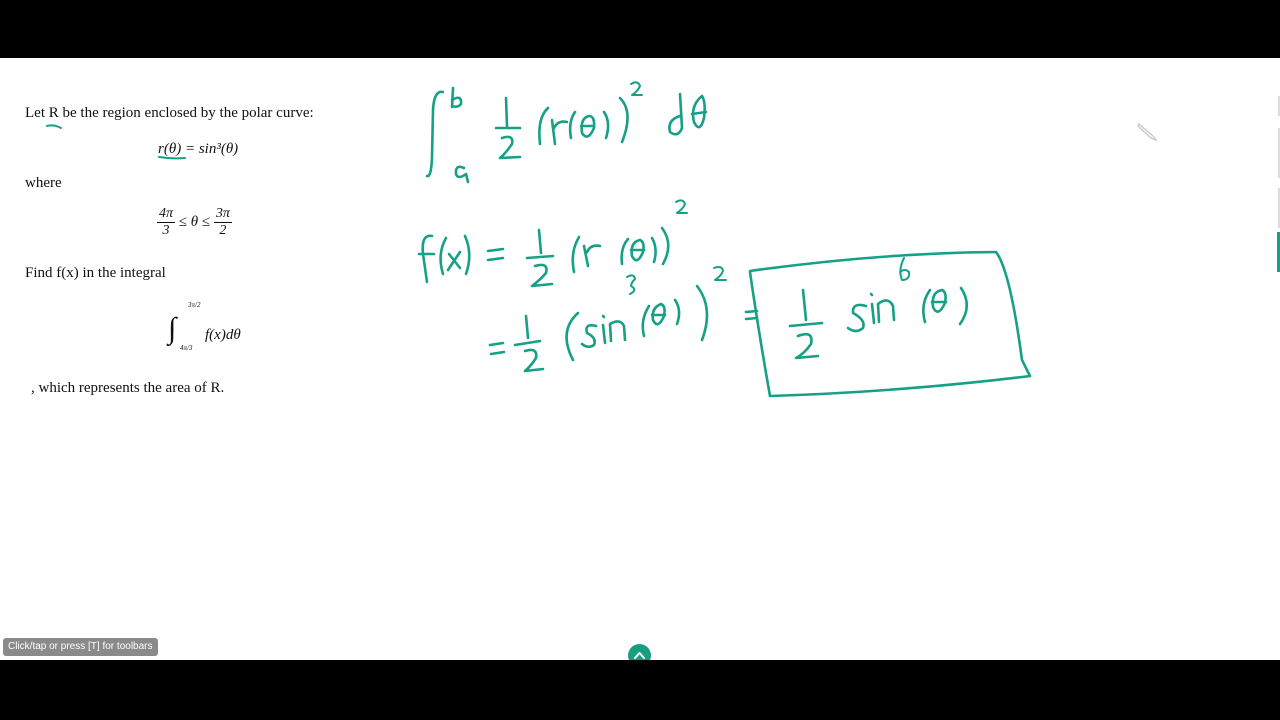 This screenshot has width=1280, height=720. I want to click on ink-line-integral-formula, so click(566, 132).